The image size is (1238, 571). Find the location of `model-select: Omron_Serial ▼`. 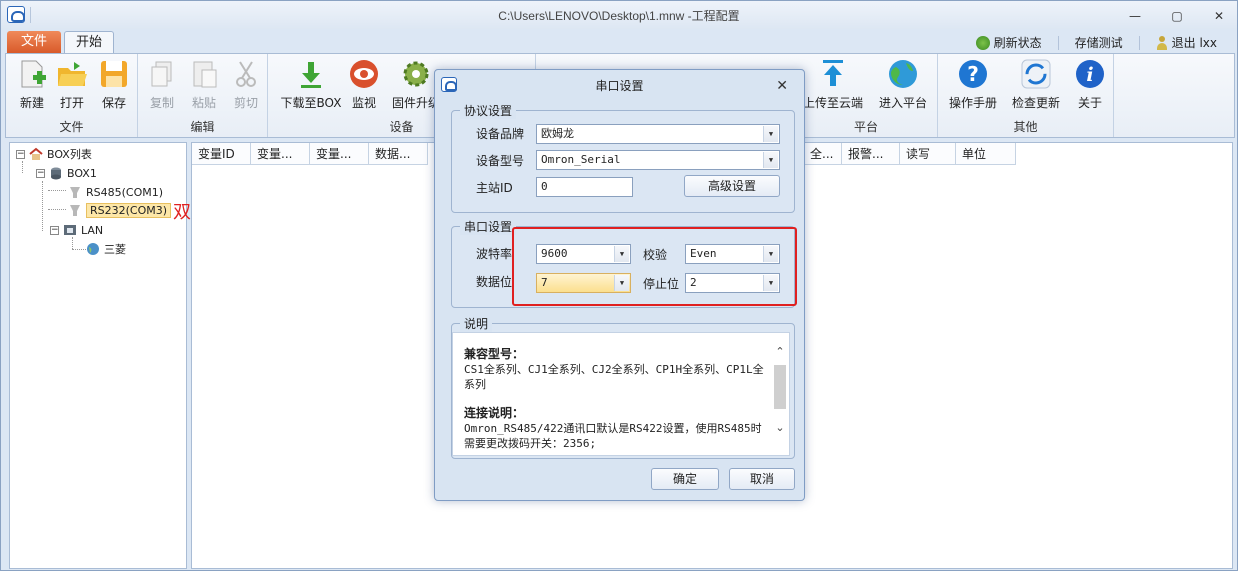

model-select: Omron_Serial ▼ is located at coordinates (658, 160).